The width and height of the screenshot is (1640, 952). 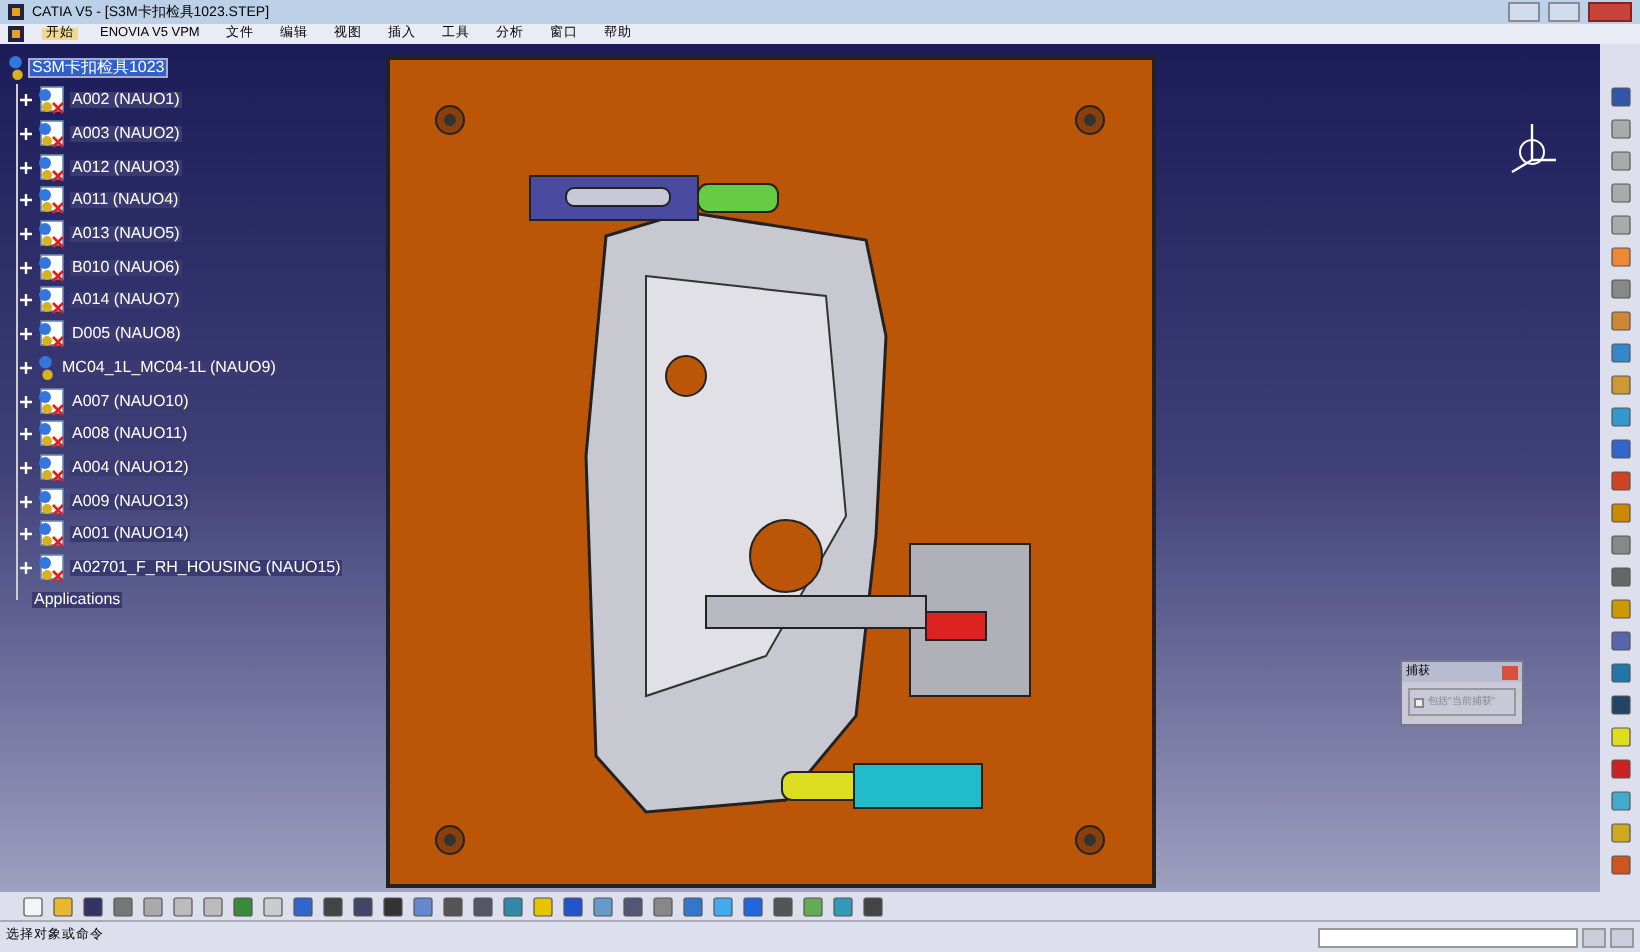 I want to click on tree-item: A02701_F_RH_HOUSING (NAUO15), so click(x=206, y=567).